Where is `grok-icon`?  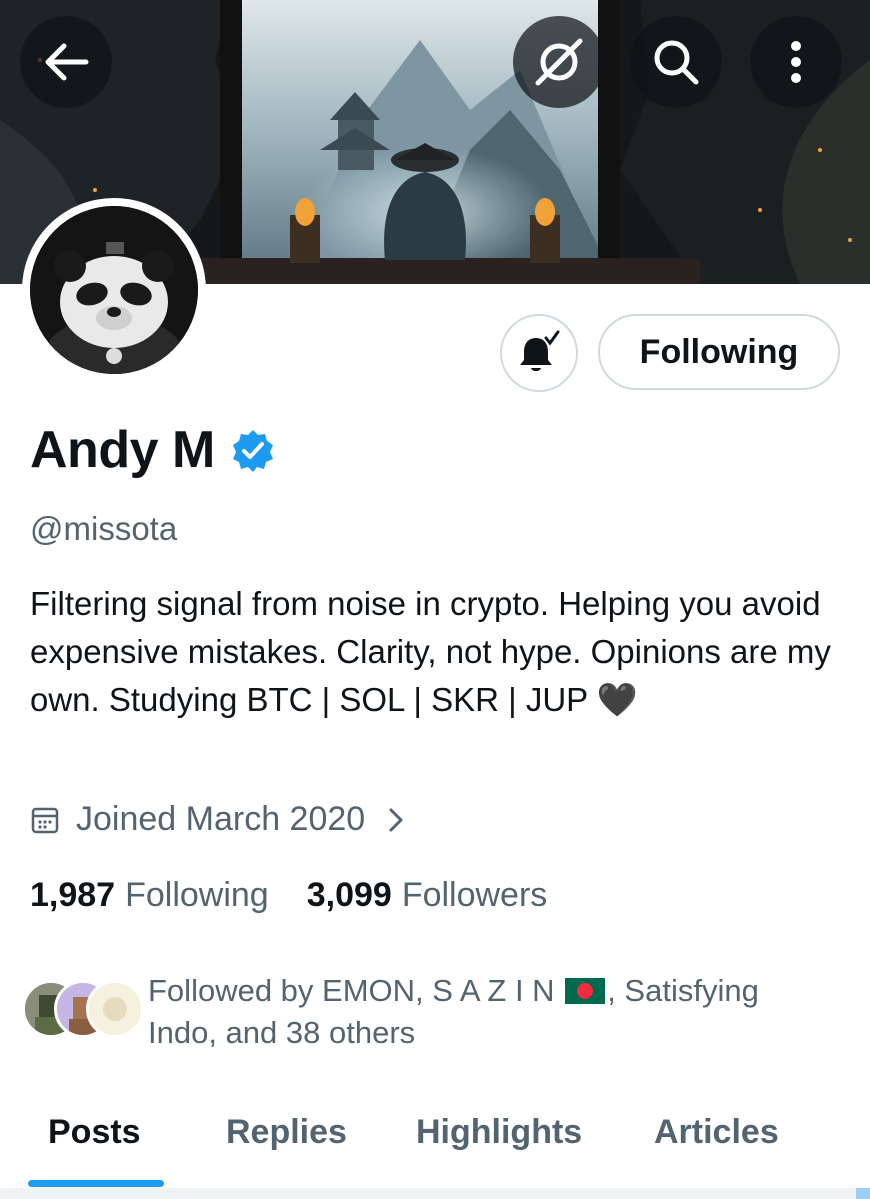
grok-icon is located at coordinates (559, 62).